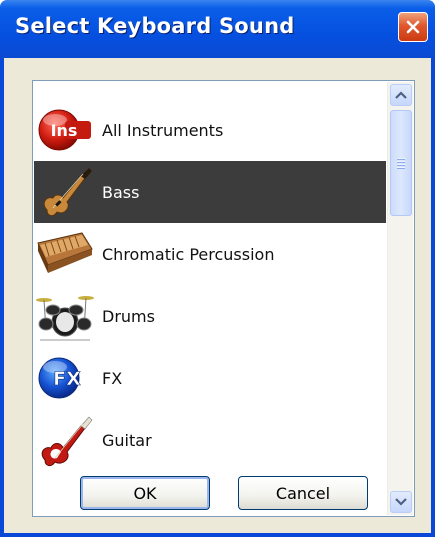  What do you see at coordinates (210, 192) in the screenshot?
I see `list-item-bass: Bass` at bounding box center [210, 192].